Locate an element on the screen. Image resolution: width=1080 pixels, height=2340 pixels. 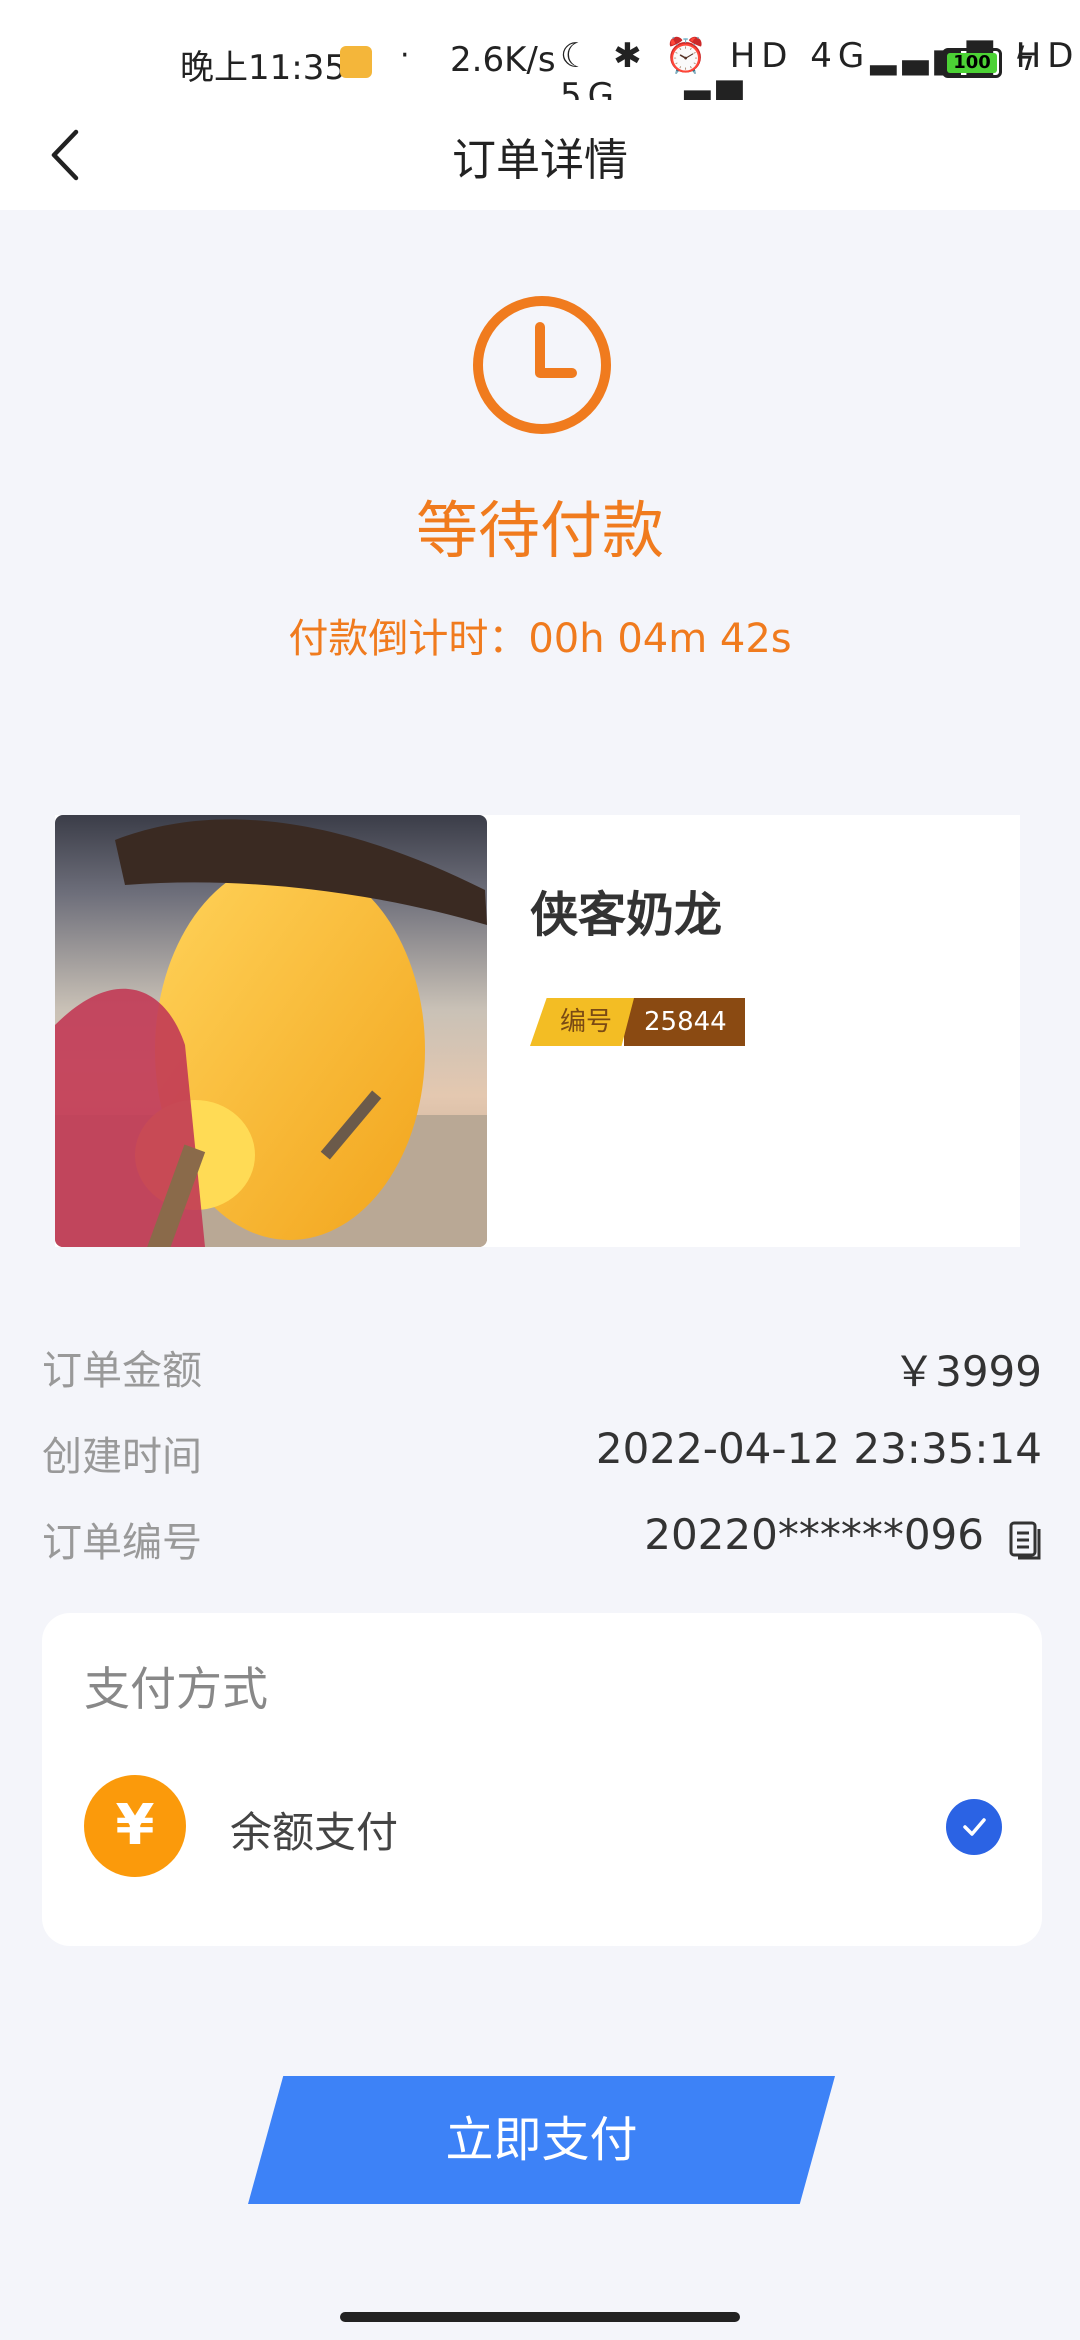
created-time-label: 创建时间 is located at coordinates (122, 1457).